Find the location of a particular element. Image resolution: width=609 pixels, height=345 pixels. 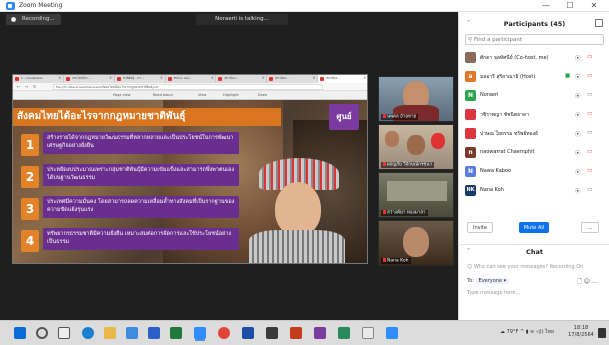

edge-icon is located at coordinates (88, 333).